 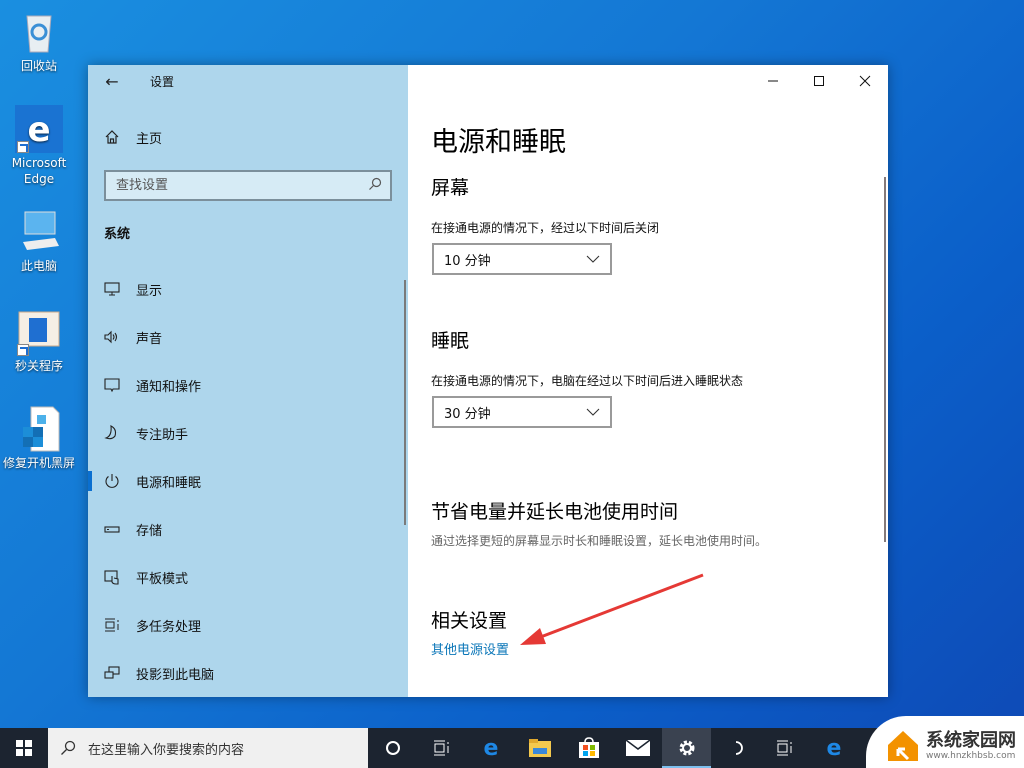 What do you see at coordinates (450, 188) in the screenshot?
I see `screen-heading: 屏幕` at bounding box center [450, 188].